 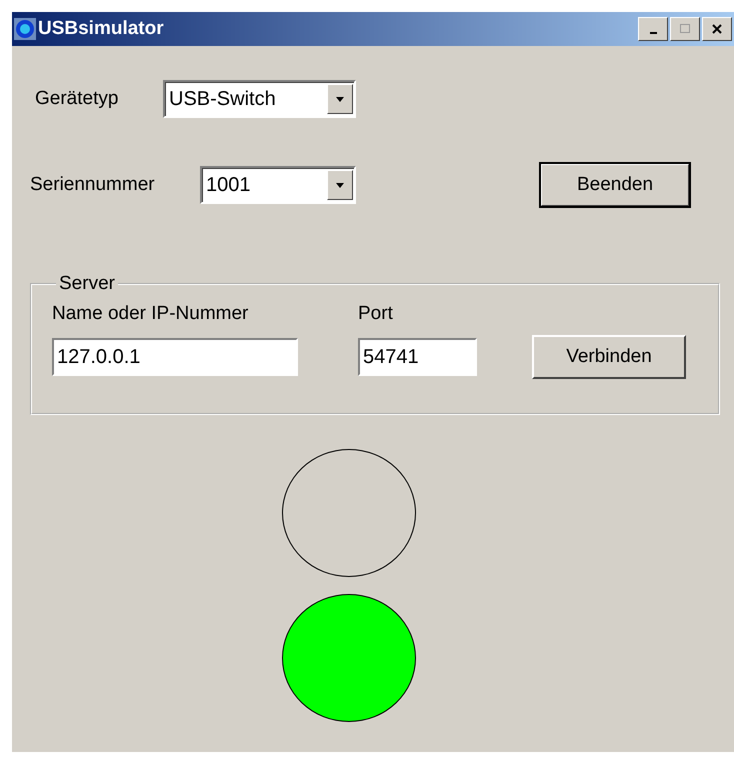 I want to click on groupbox-title: Server, so click(x=87, y=284).